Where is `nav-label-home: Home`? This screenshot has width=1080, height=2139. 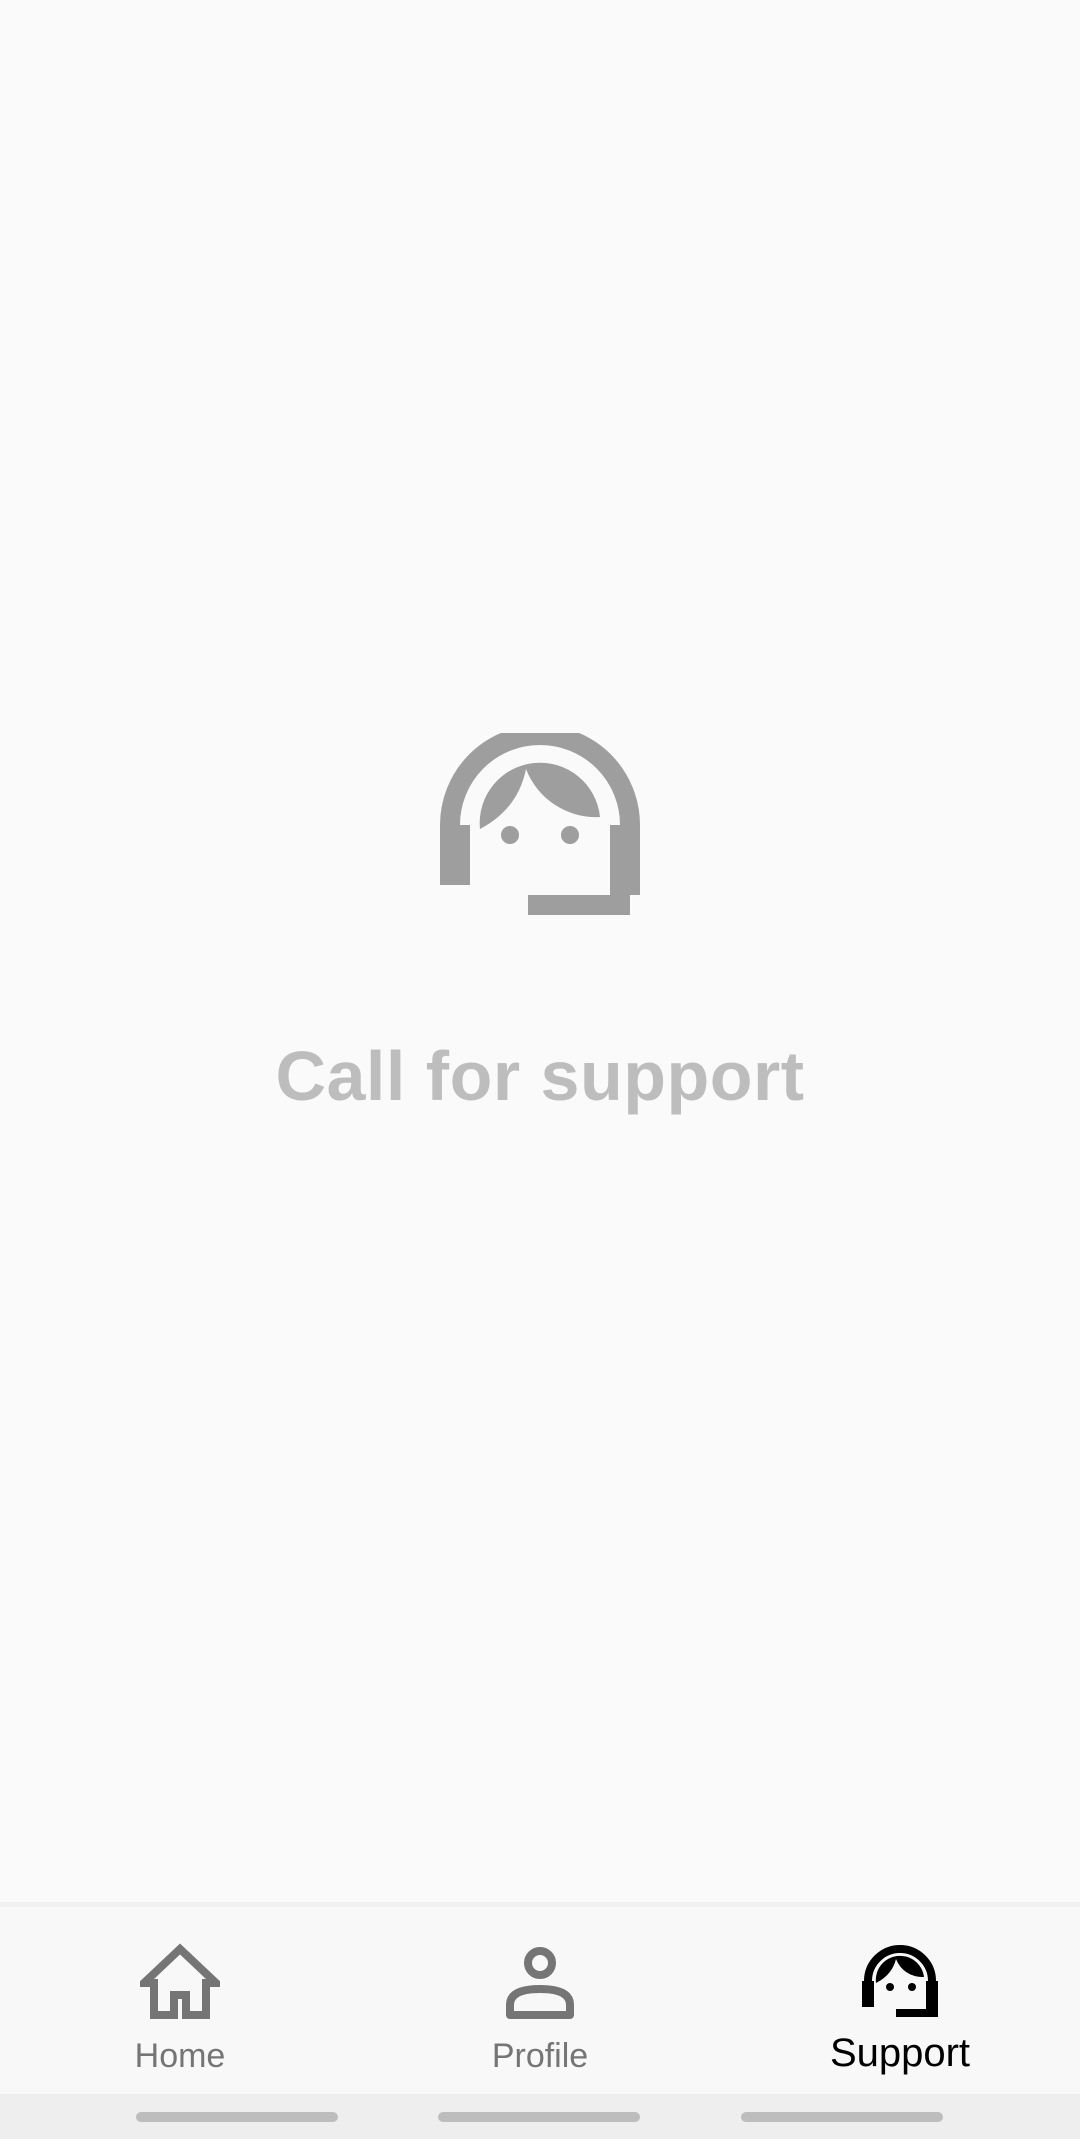
nav-label-home: Home is located at coordinates (180, 2056).